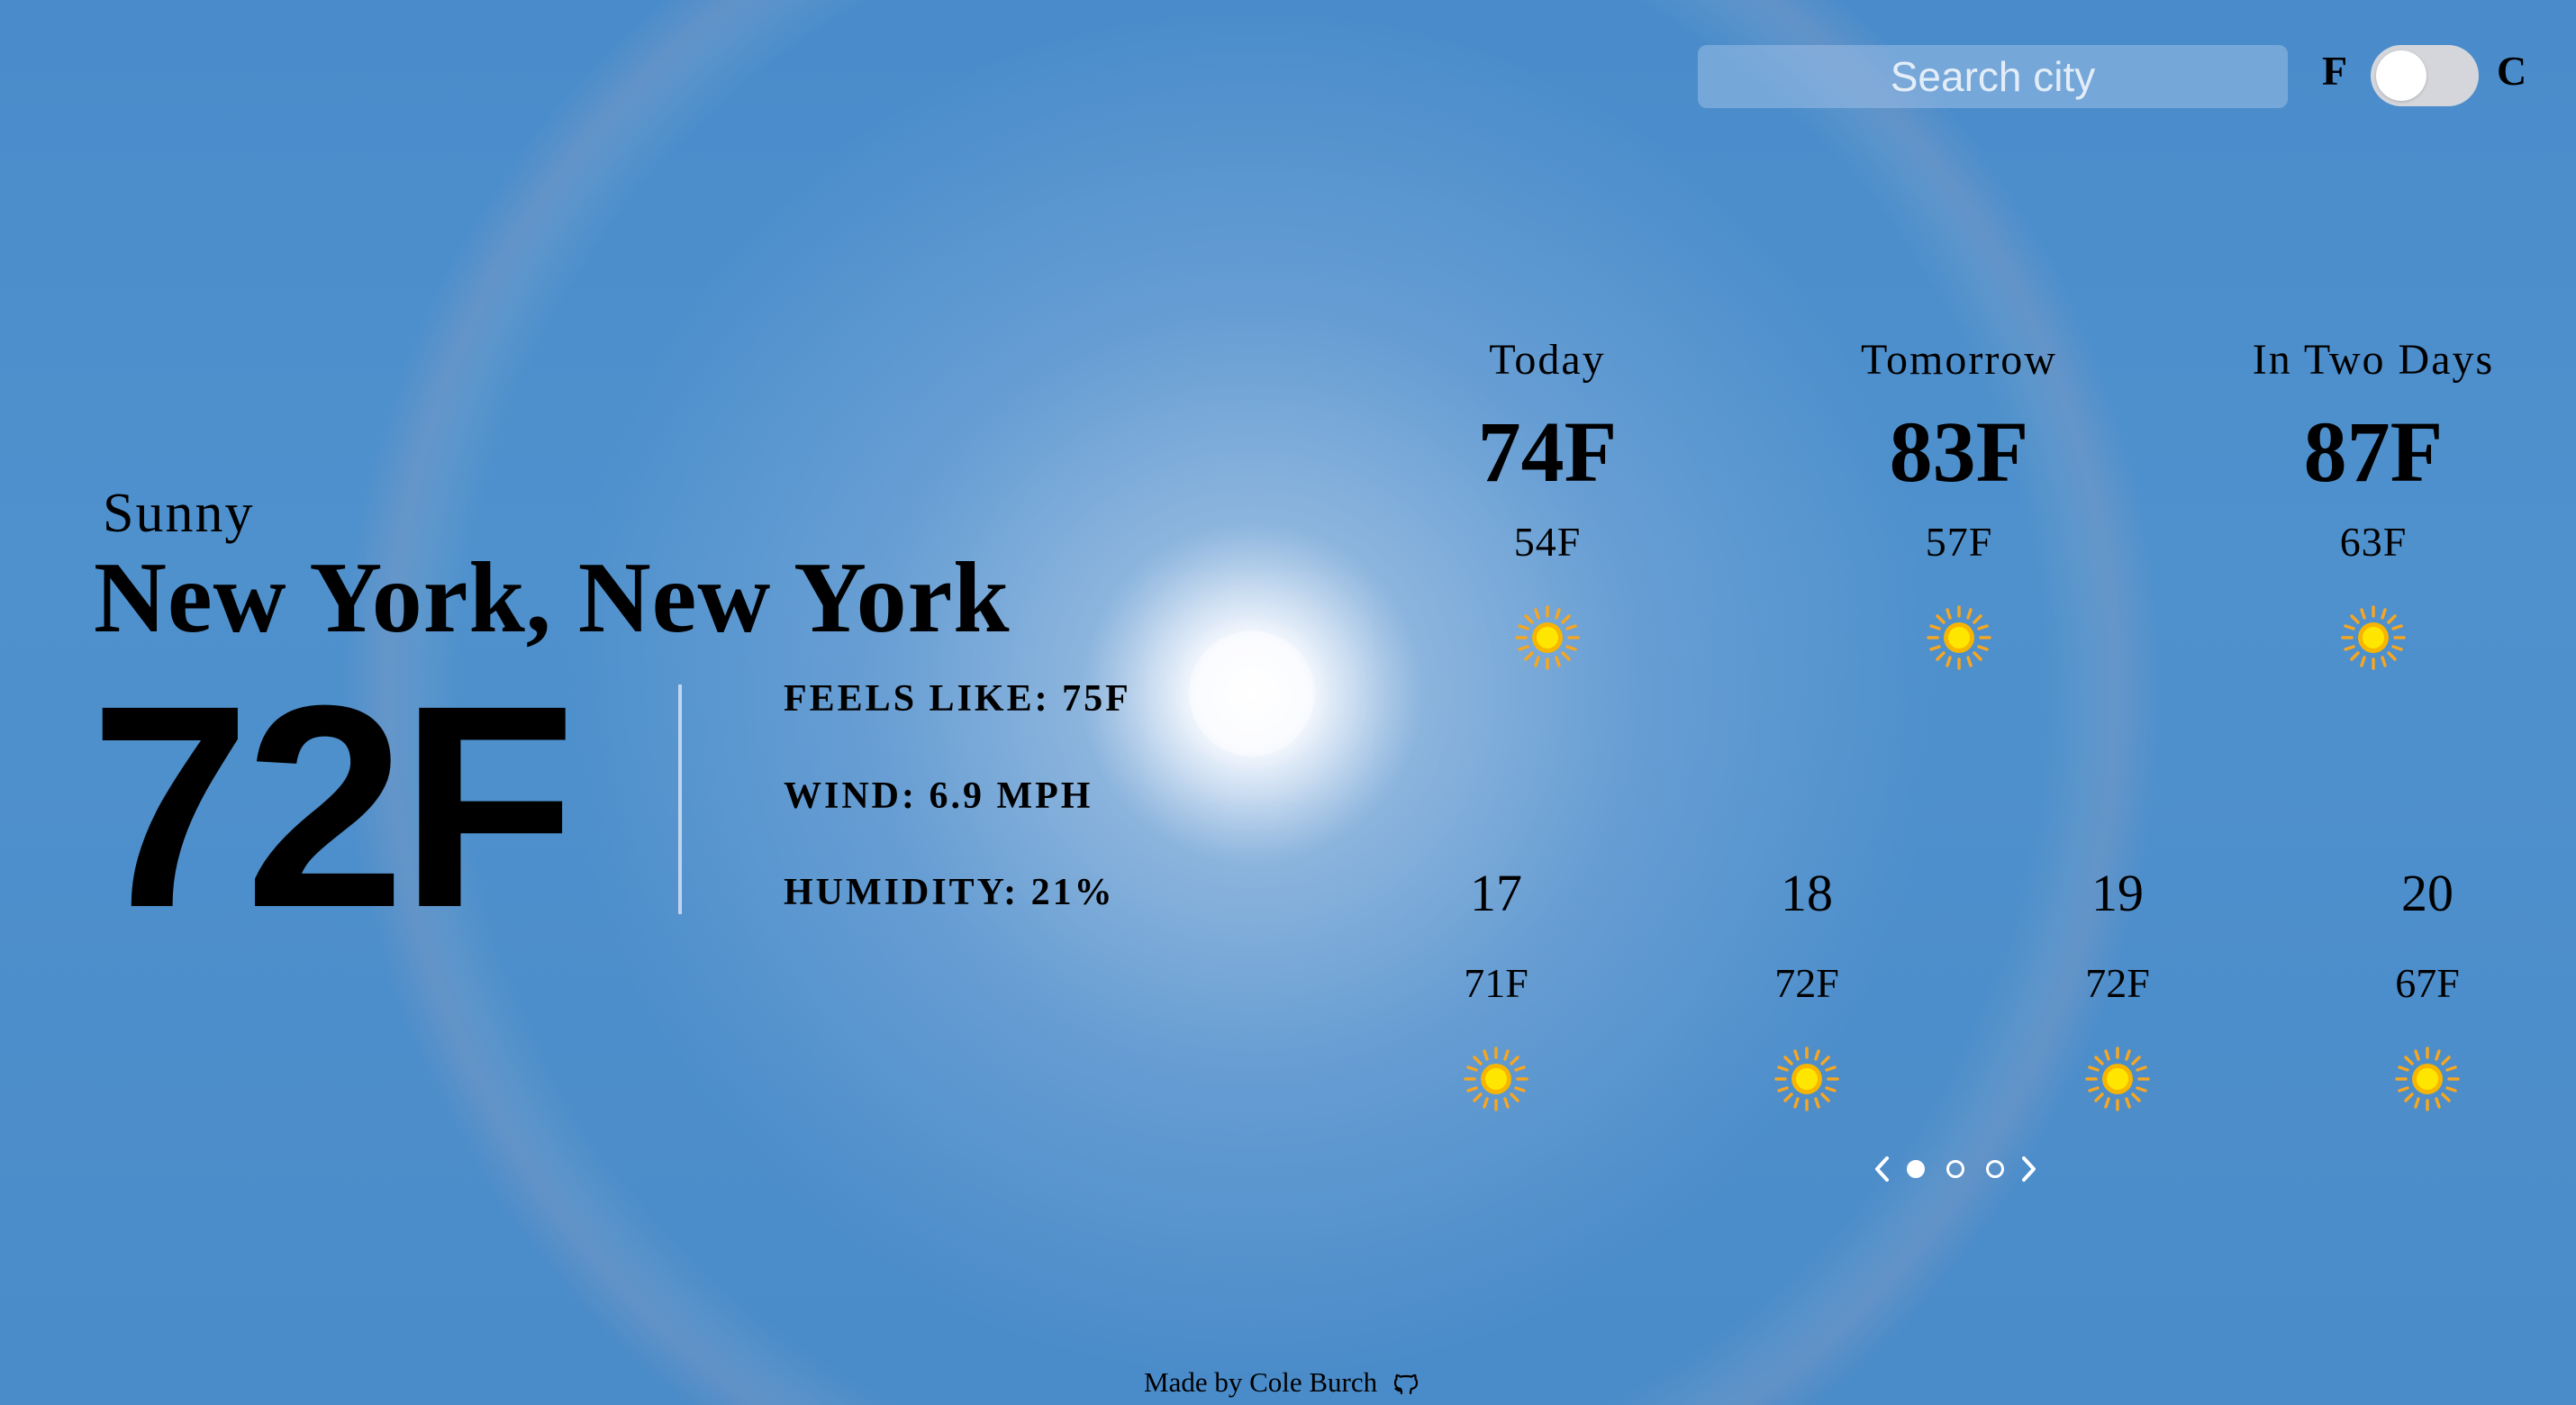 The image size is (2576, 1405). I want to click on unit-toggle-knob, so click(2401, 75).